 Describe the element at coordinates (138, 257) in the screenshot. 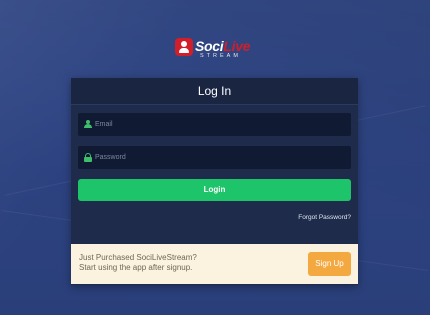

I see `promo-line-1: Just Purchased SociLiveStream?` at that location.